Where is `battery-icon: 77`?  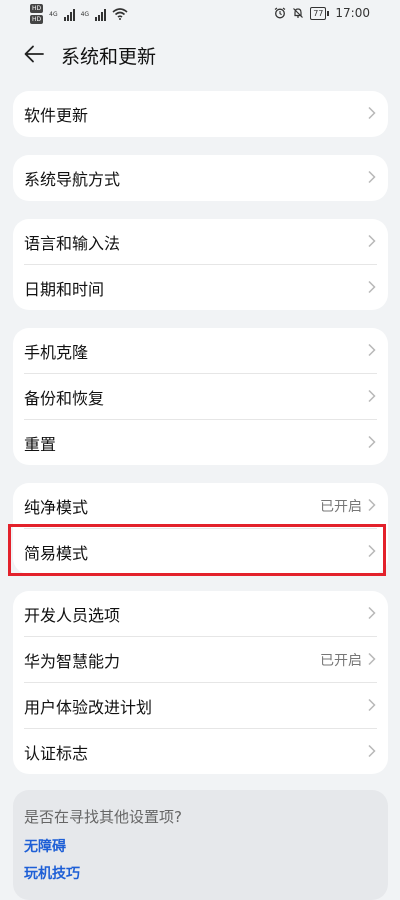 battery-icon: 77 is located at coordinates (318, 13).